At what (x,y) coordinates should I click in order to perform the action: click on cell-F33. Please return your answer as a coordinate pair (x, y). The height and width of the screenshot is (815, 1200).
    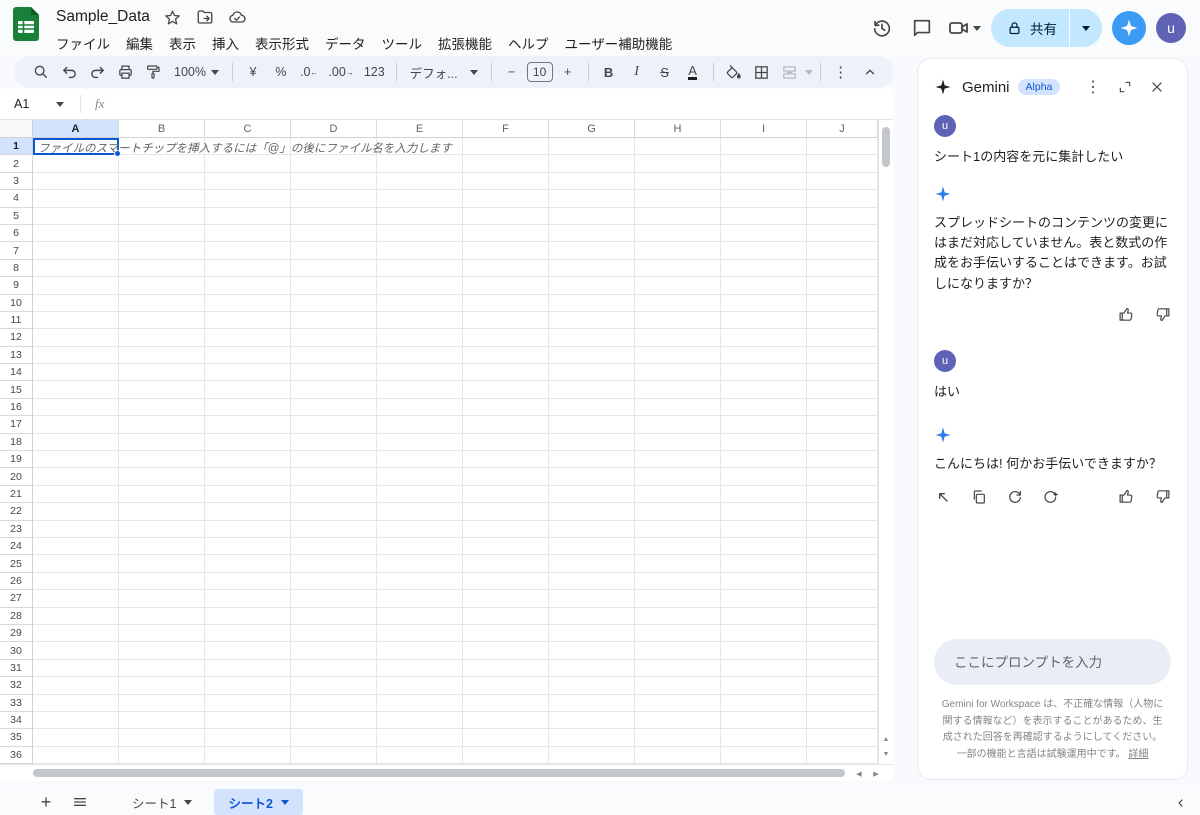
    Looking at the image, I should click on (506, 703).